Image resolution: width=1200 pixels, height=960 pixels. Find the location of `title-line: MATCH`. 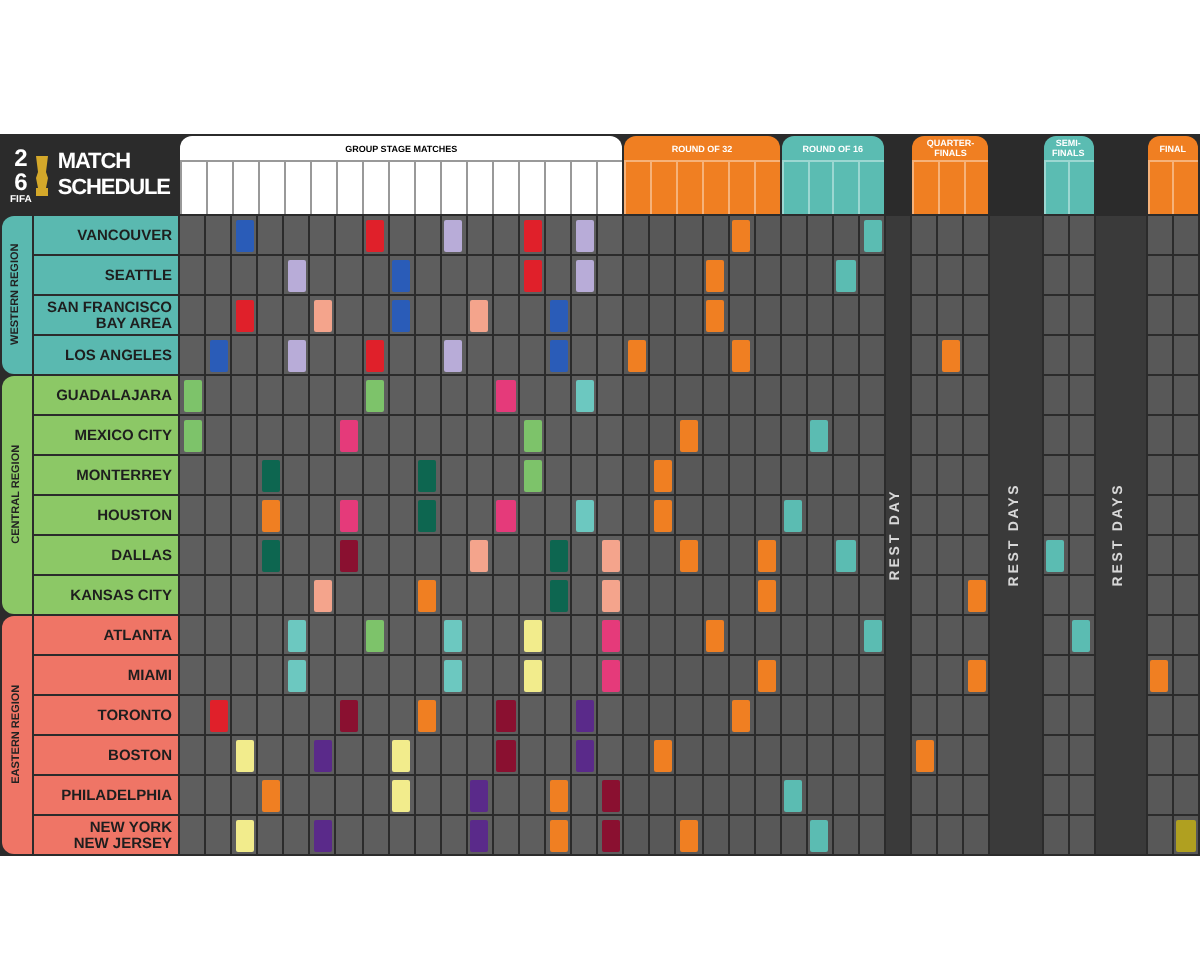

title-line: MATCH is located at coordinates (94, 162).